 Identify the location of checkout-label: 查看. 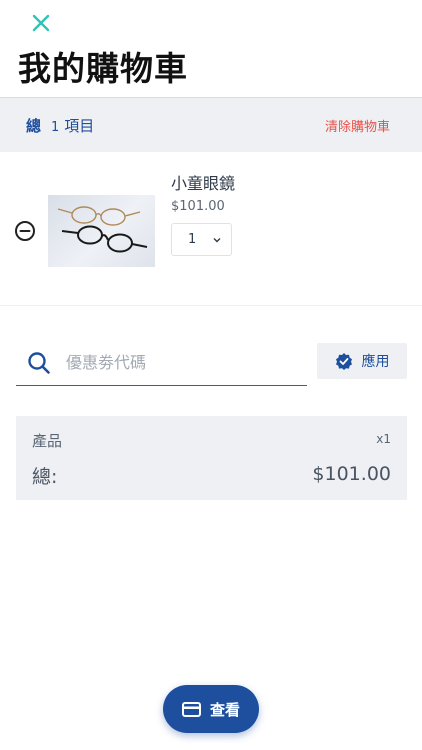
(224, 709).